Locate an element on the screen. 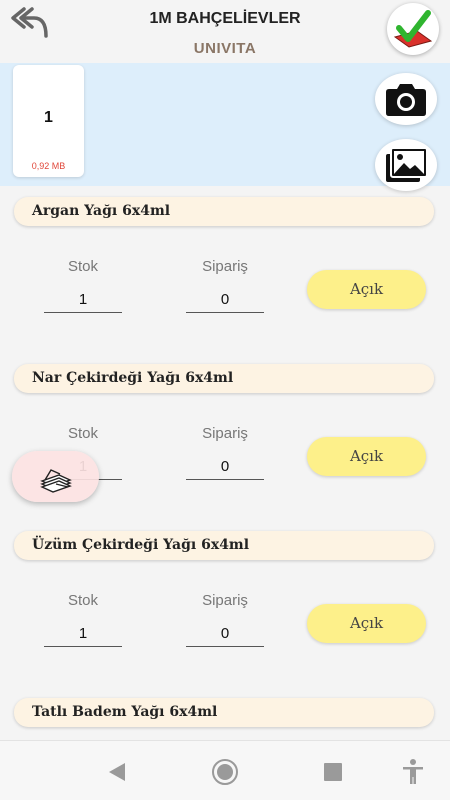 The height and width of the screenshot is (800, 450). gallery-icon is located at coordinates (407, 164).